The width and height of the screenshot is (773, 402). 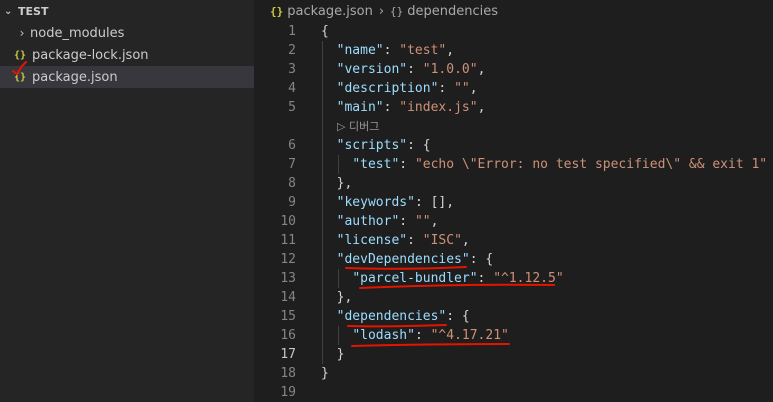 What do you see at coordinates (372, 145) in the screenshot?
I see `json-key: "scripts"` at bounding box center [372, 145].